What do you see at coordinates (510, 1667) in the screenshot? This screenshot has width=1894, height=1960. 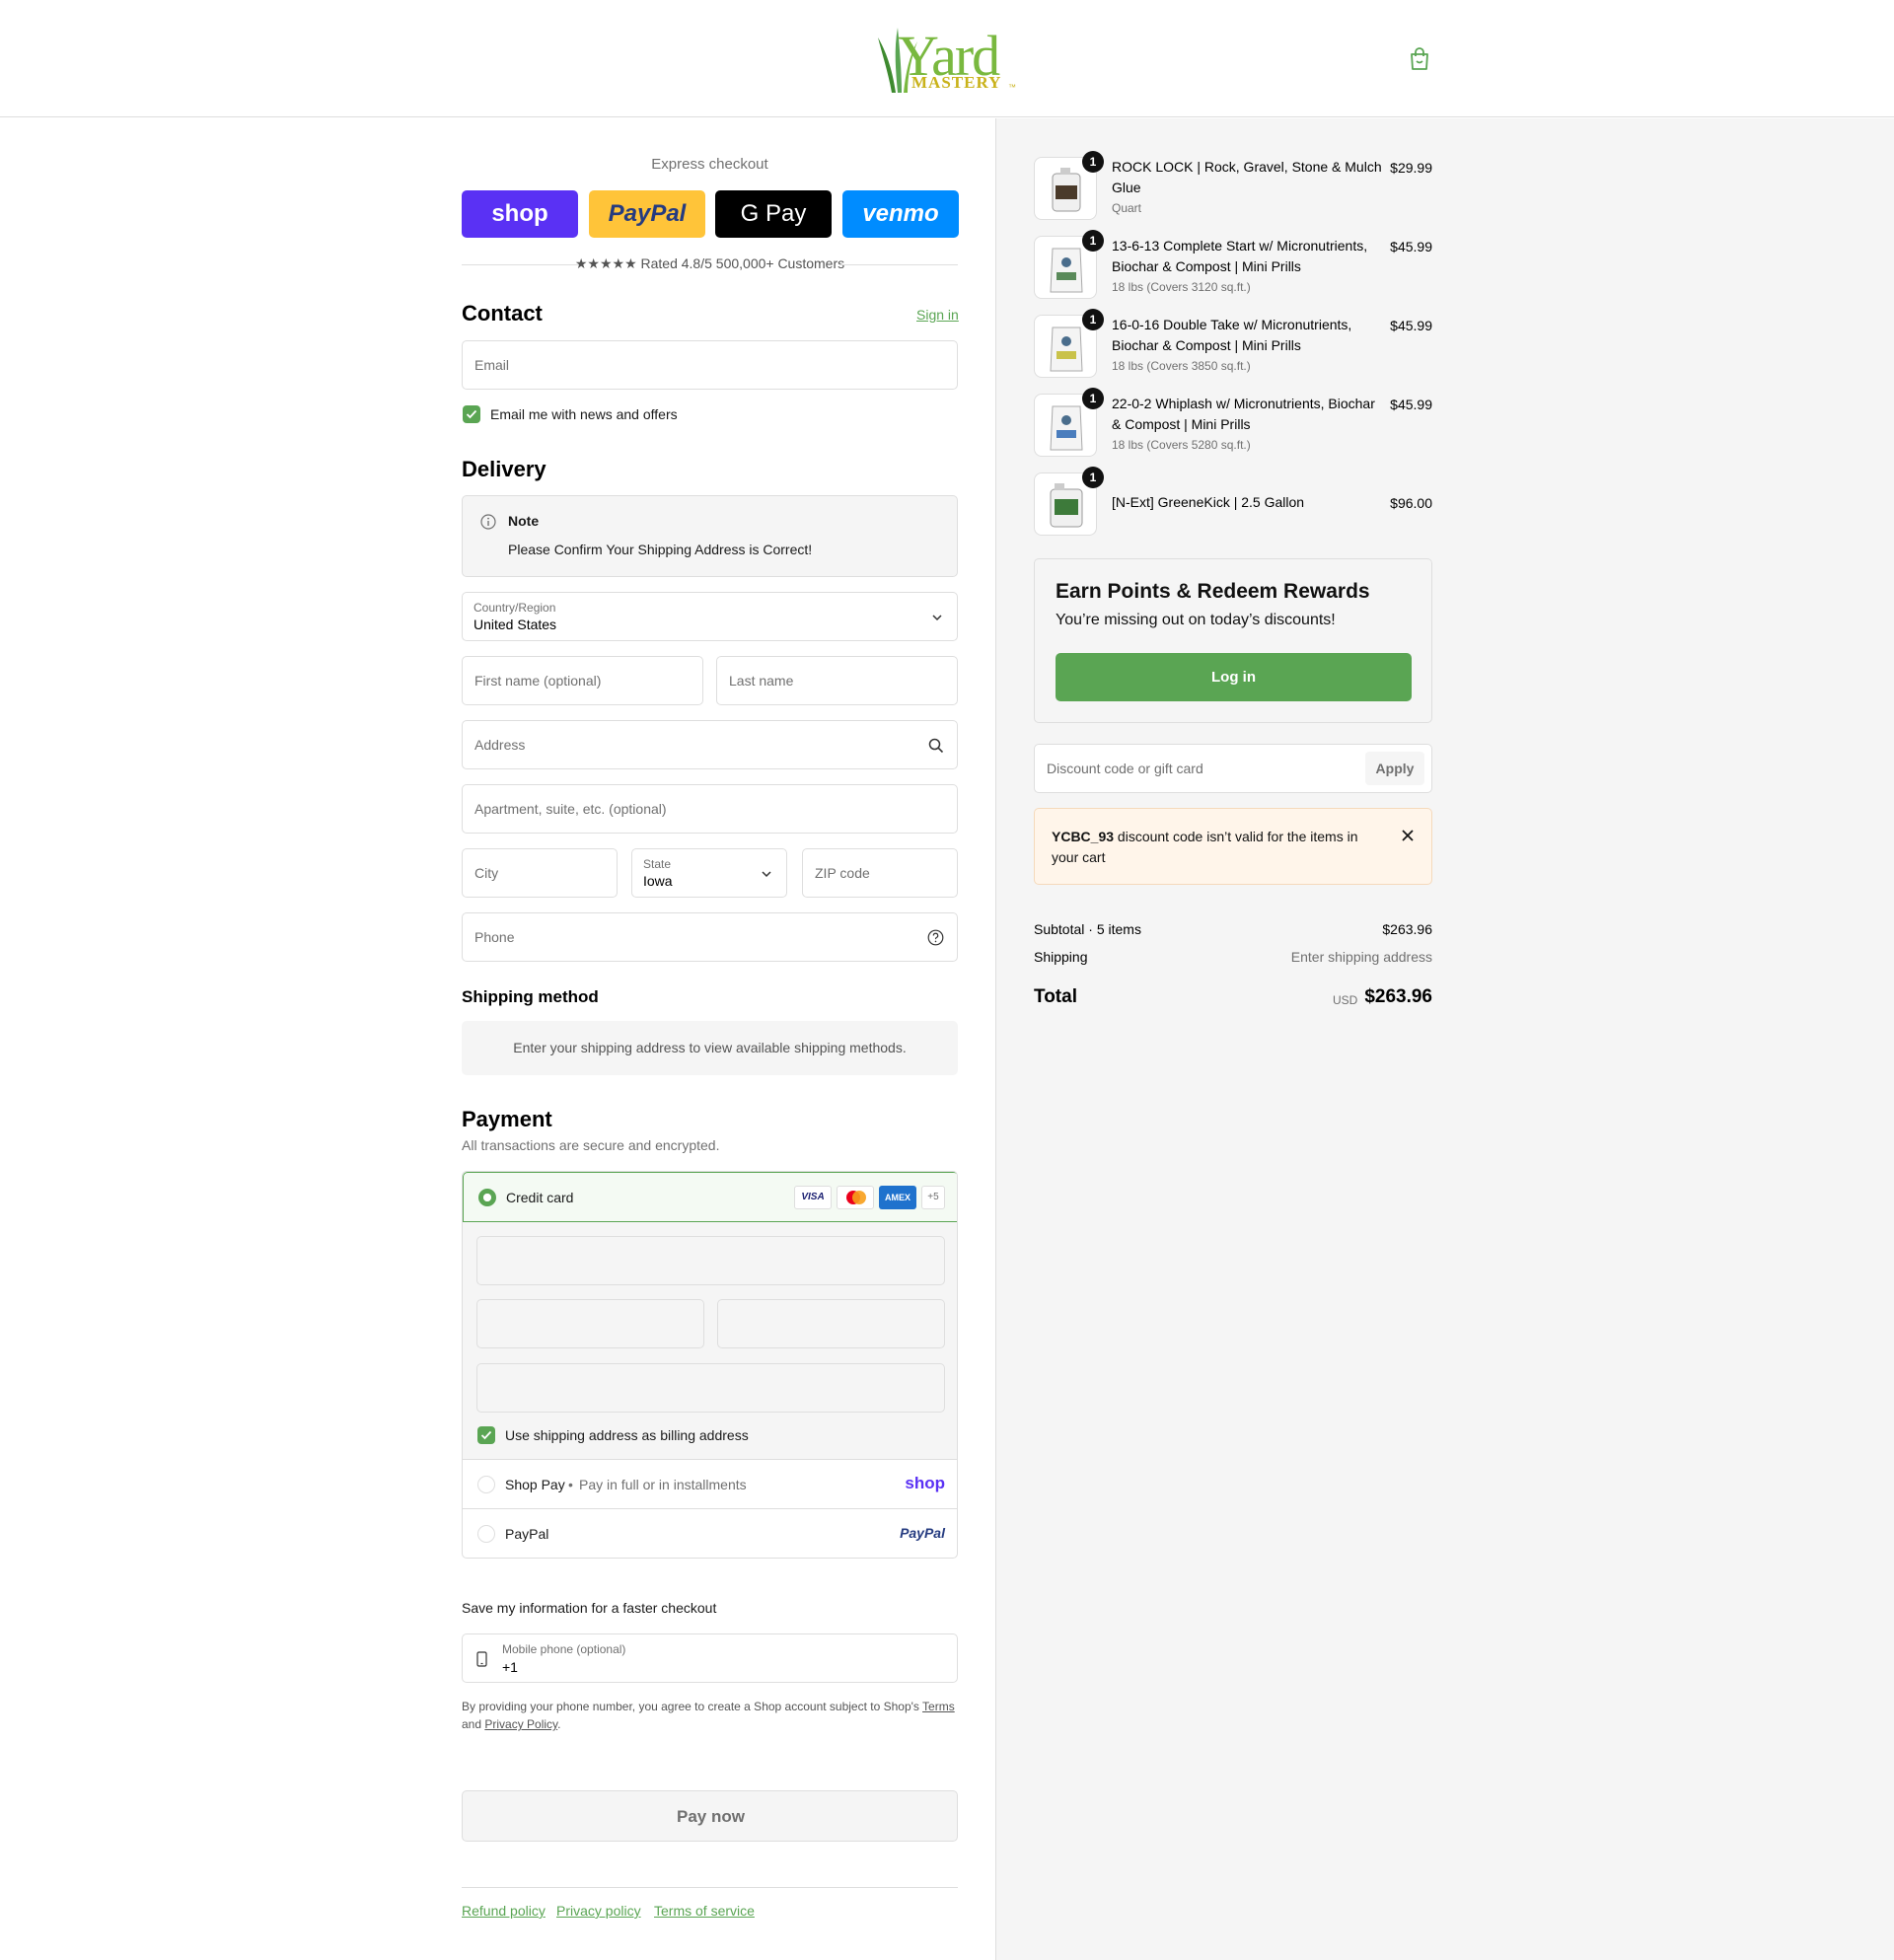 I see `mobile-phone-value: +1` at bounding box center [510, 1667].